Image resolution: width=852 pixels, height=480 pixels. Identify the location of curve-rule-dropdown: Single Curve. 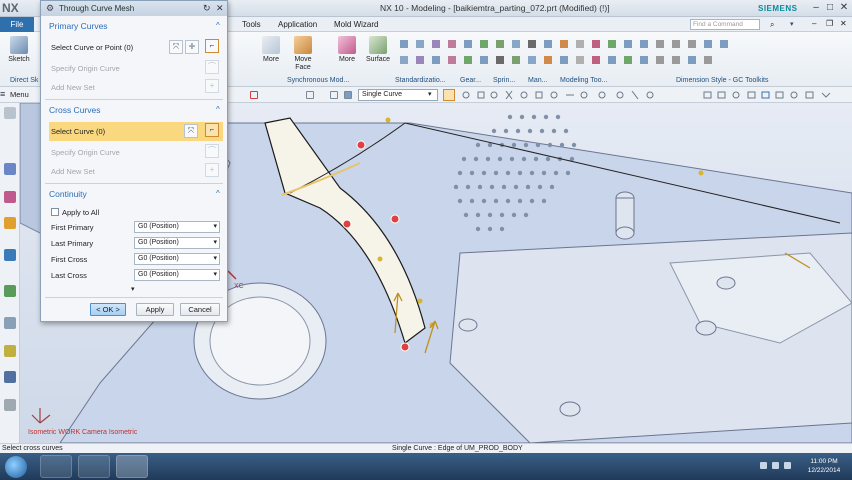
(398, 95).